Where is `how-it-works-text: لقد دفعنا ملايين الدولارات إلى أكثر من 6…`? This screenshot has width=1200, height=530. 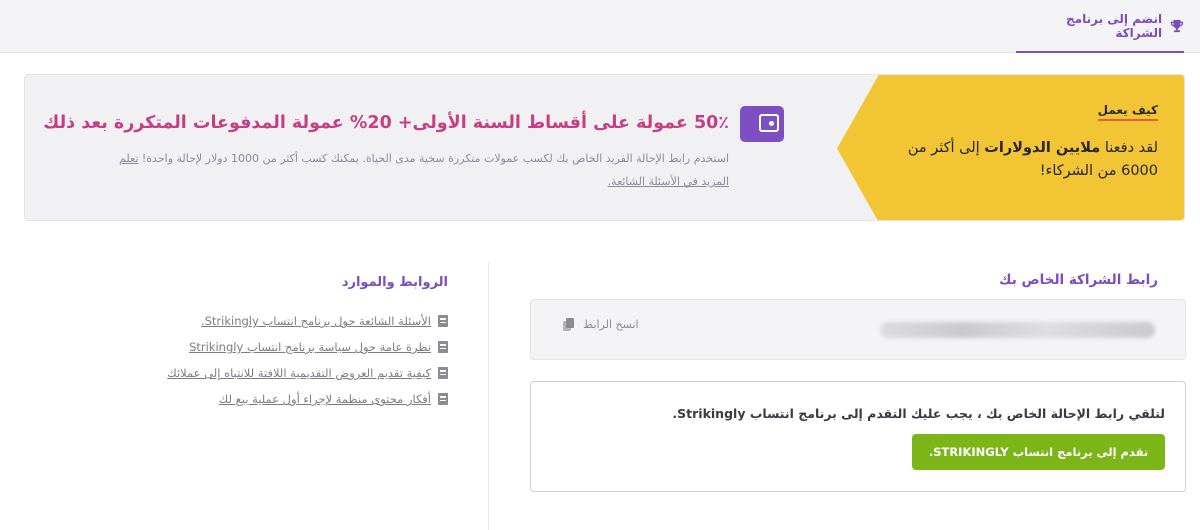
how-it-works-text: لقد دفعنا ملايين الدولارات إلى أكثر من 6… is located at coordinates (1032, 160).